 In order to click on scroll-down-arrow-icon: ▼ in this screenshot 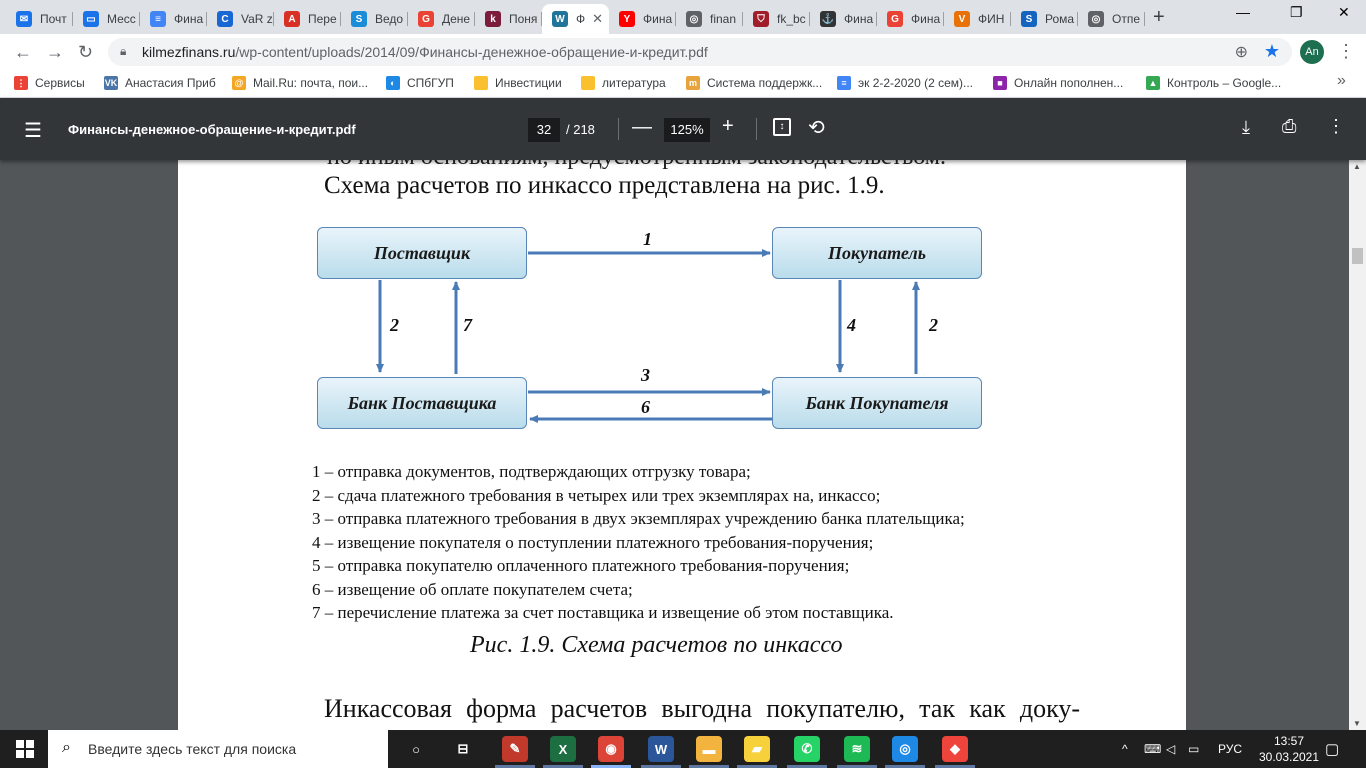, I will do `click(1357, 723)`.